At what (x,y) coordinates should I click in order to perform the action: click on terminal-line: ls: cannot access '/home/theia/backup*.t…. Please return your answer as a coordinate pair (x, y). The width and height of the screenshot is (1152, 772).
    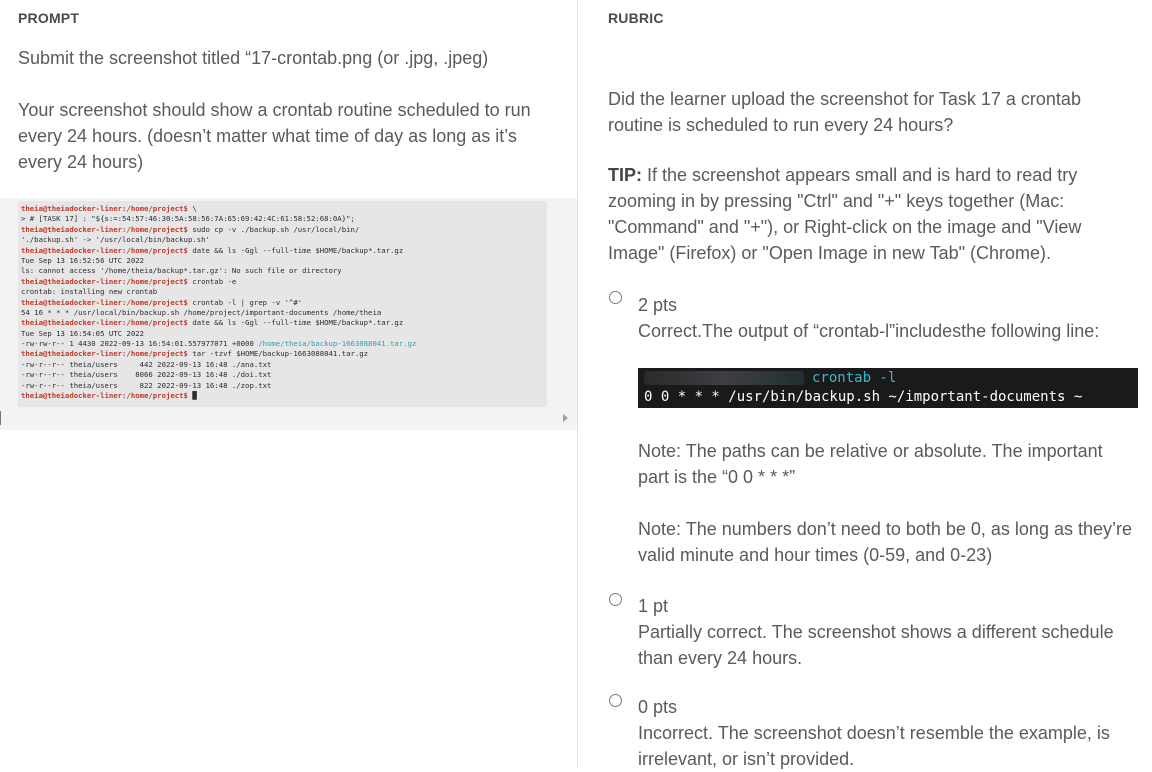
    Looking at the image, I should click on (284, 271).